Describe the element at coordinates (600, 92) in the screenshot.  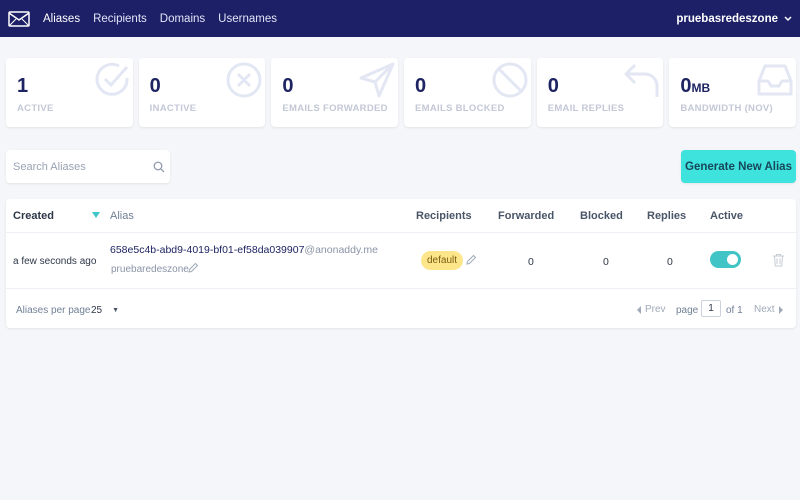
I see `stat-card-email-replies: 0 EMAIL REPLIES` at that location.